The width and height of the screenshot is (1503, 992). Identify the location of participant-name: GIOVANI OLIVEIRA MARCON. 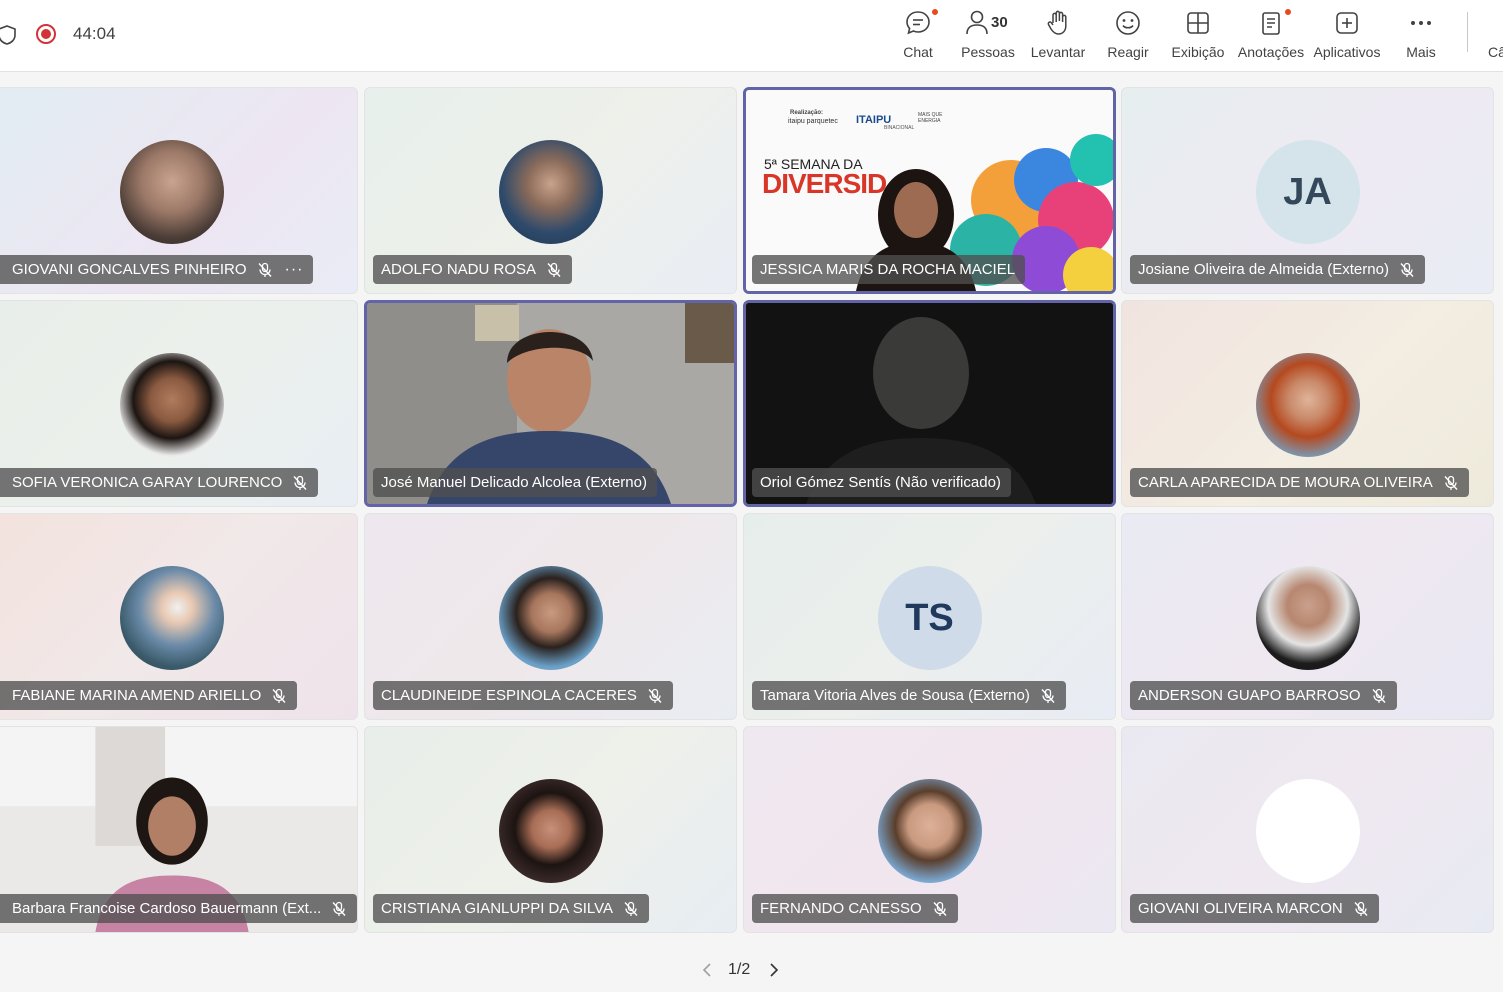
(1240, 908).